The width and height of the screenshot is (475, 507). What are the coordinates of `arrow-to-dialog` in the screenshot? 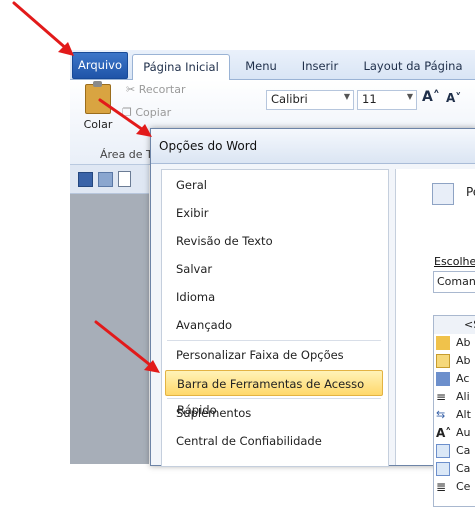 It's located at (123, 116).